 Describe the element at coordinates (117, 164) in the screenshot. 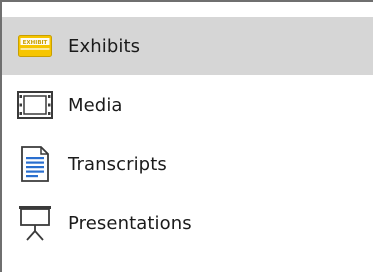

I see `nav-item-transcripts-label: Transcripts` at that location.